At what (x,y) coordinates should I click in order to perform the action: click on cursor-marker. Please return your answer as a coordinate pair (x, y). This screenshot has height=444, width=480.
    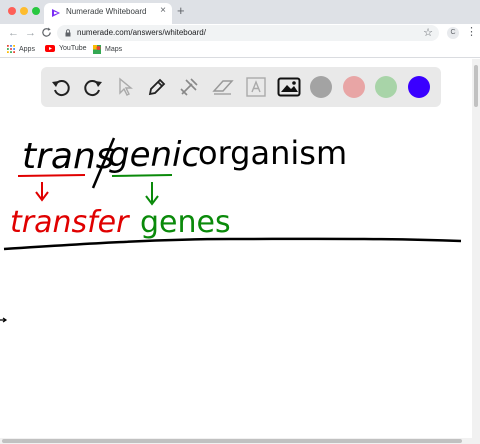
    Looking at the image, I should click on (4, 320).